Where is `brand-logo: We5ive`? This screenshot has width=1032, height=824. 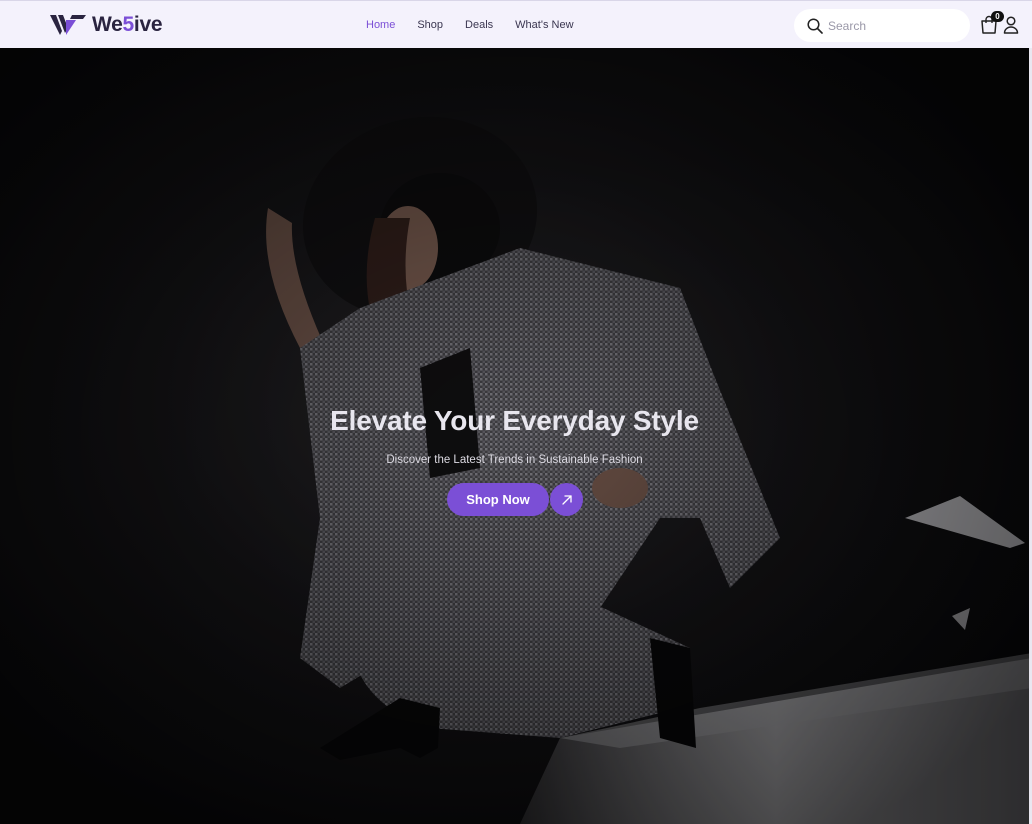 brand-logo: We5ive is located at coordinates (106, 25).